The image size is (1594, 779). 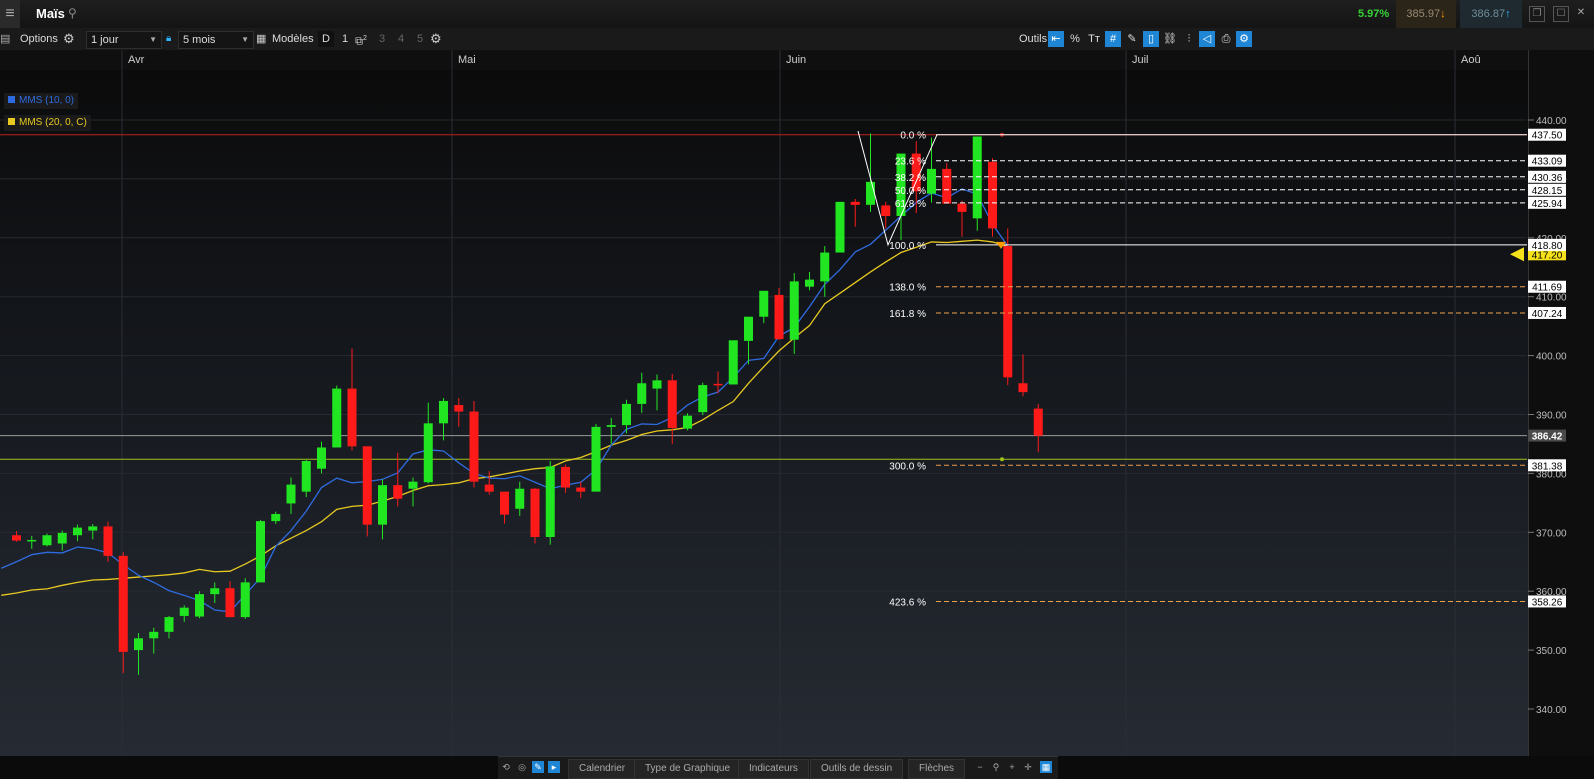 I want to click on legend-ma10: MMS (10, 0), so click(x=41, y=101).